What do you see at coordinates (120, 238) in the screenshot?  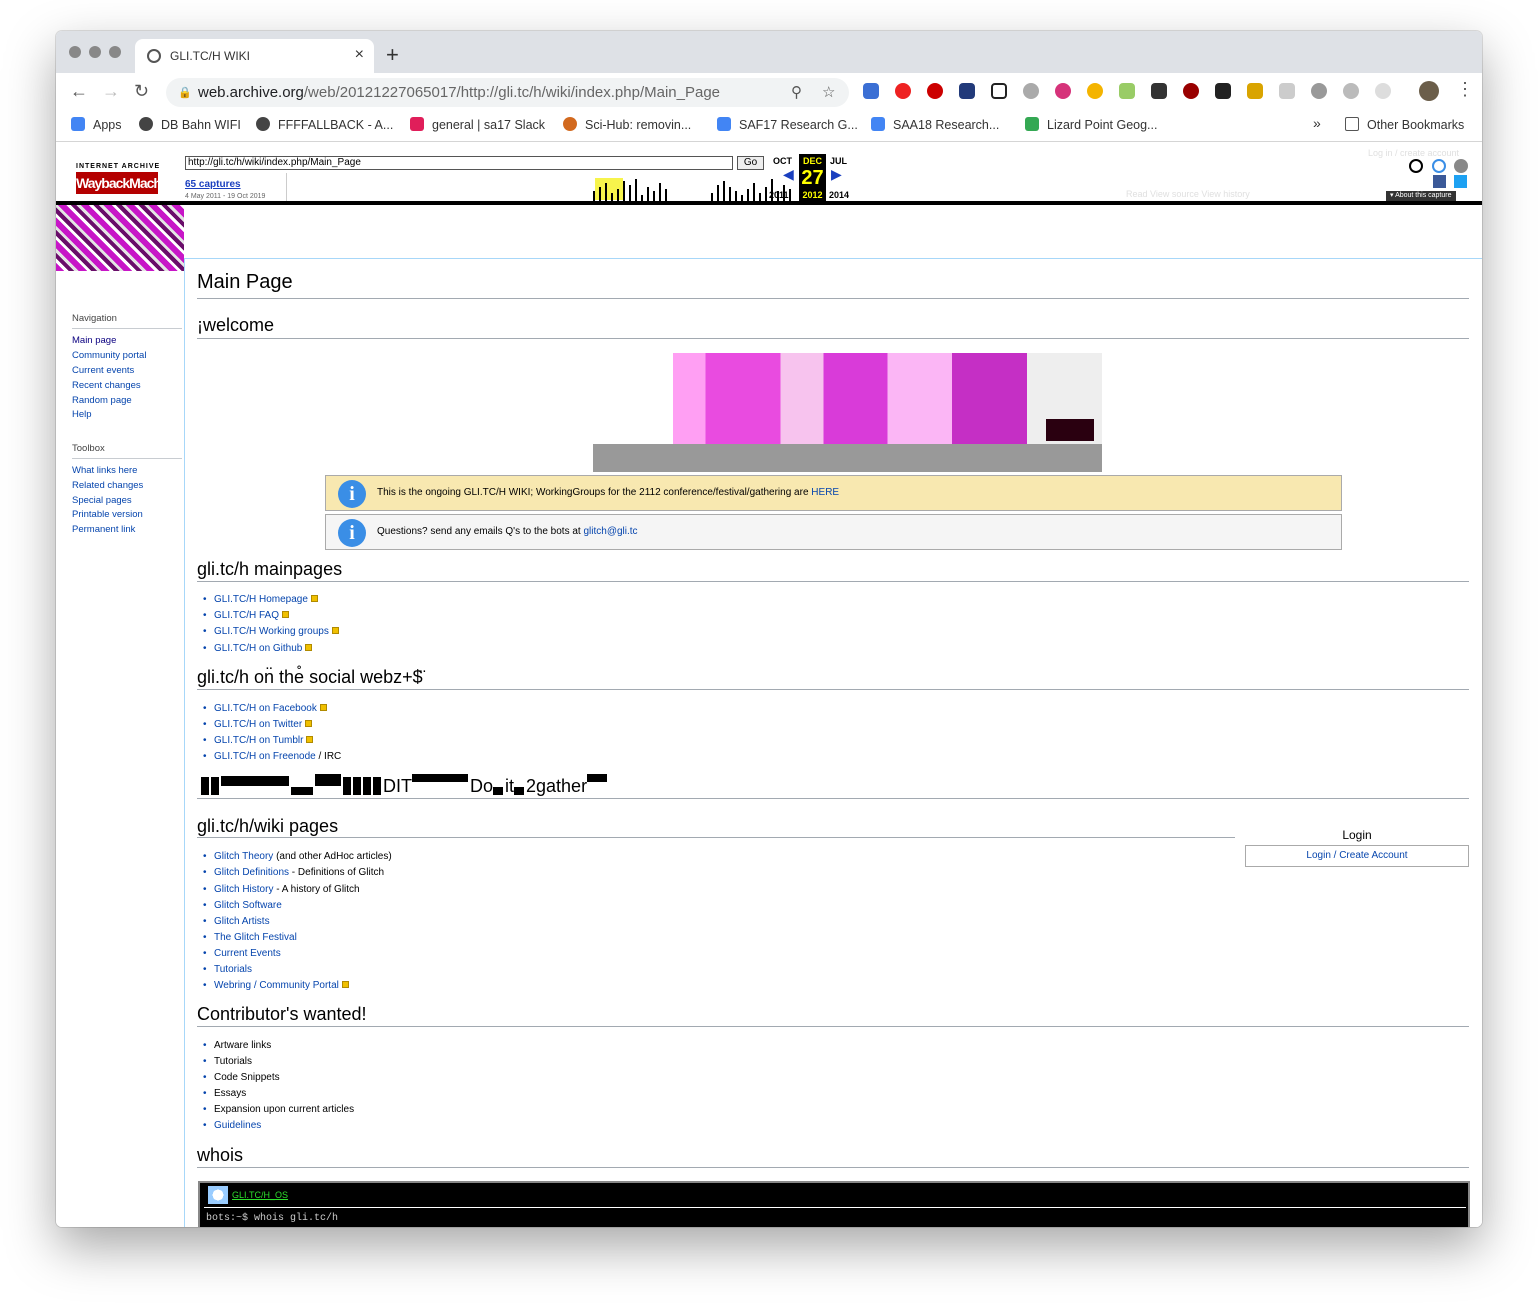 I see `wiki-logo` at bounding box center [120, 238].